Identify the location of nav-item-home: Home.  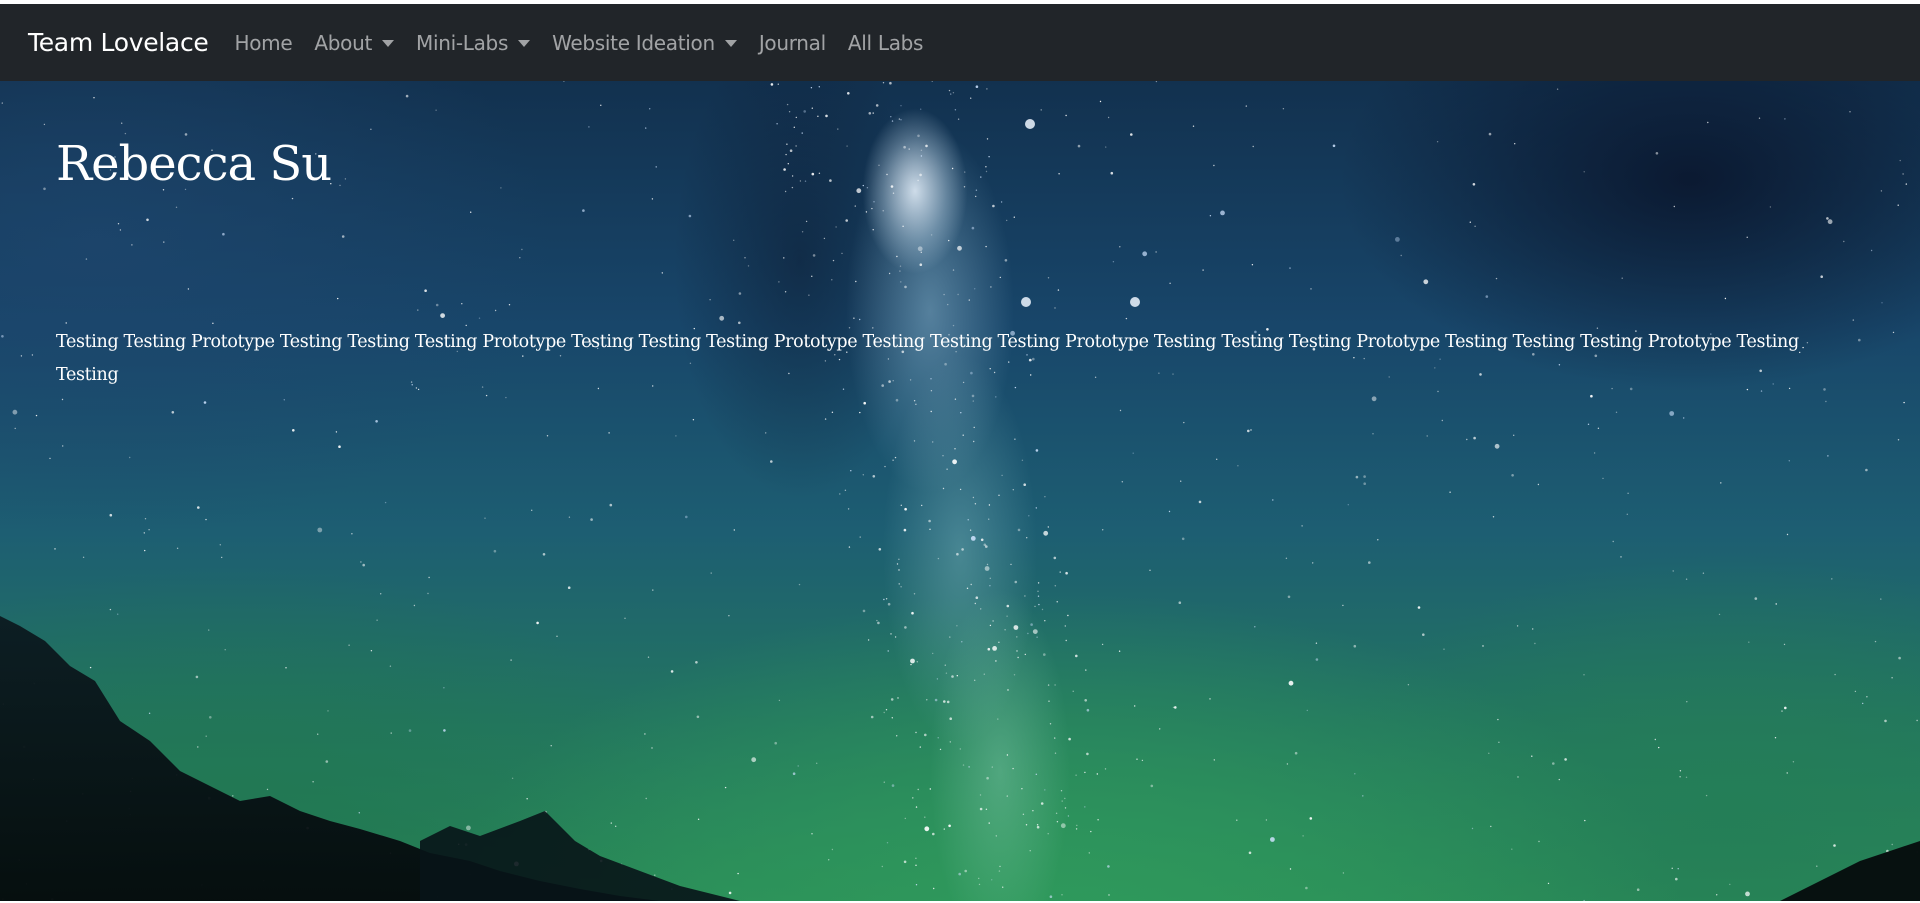
(263, 43).